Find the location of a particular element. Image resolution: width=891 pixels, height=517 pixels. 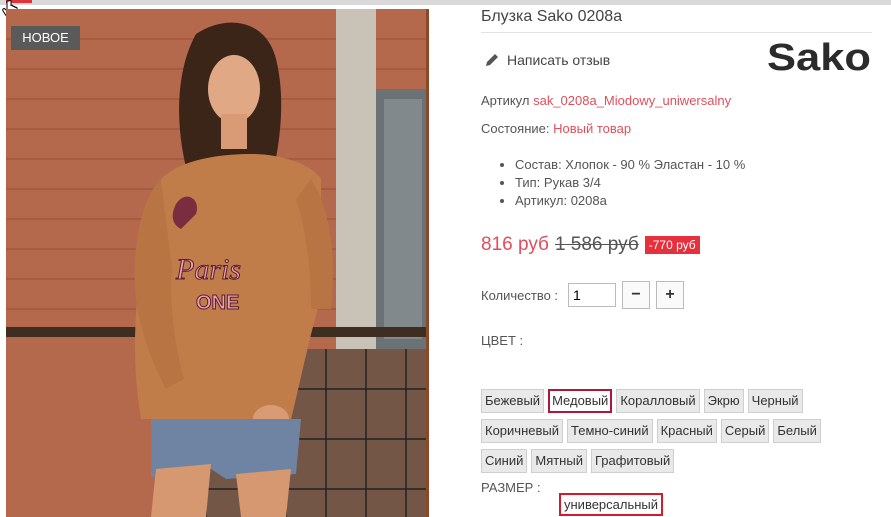

color-label: ЦВЕТ : is located at coordinates (502, 340).